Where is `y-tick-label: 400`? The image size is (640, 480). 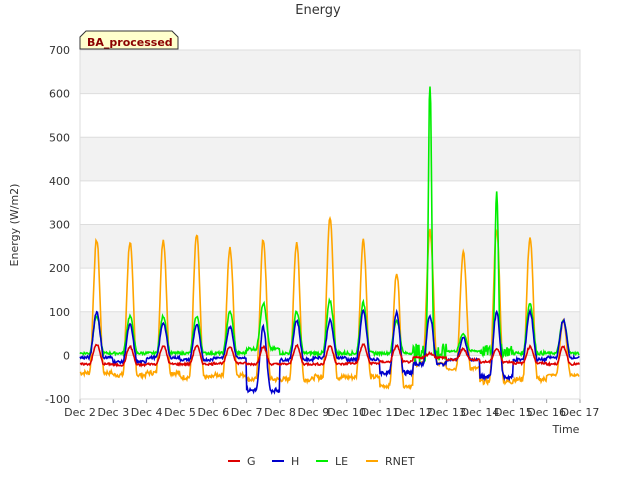 y-tick-label: 400 is located at coordinates (59, 181).